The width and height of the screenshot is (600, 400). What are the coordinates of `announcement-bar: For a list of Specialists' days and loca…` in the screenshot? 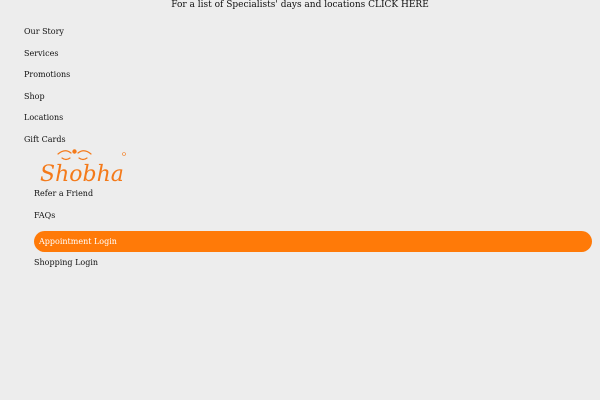 It's located at (300, 5).